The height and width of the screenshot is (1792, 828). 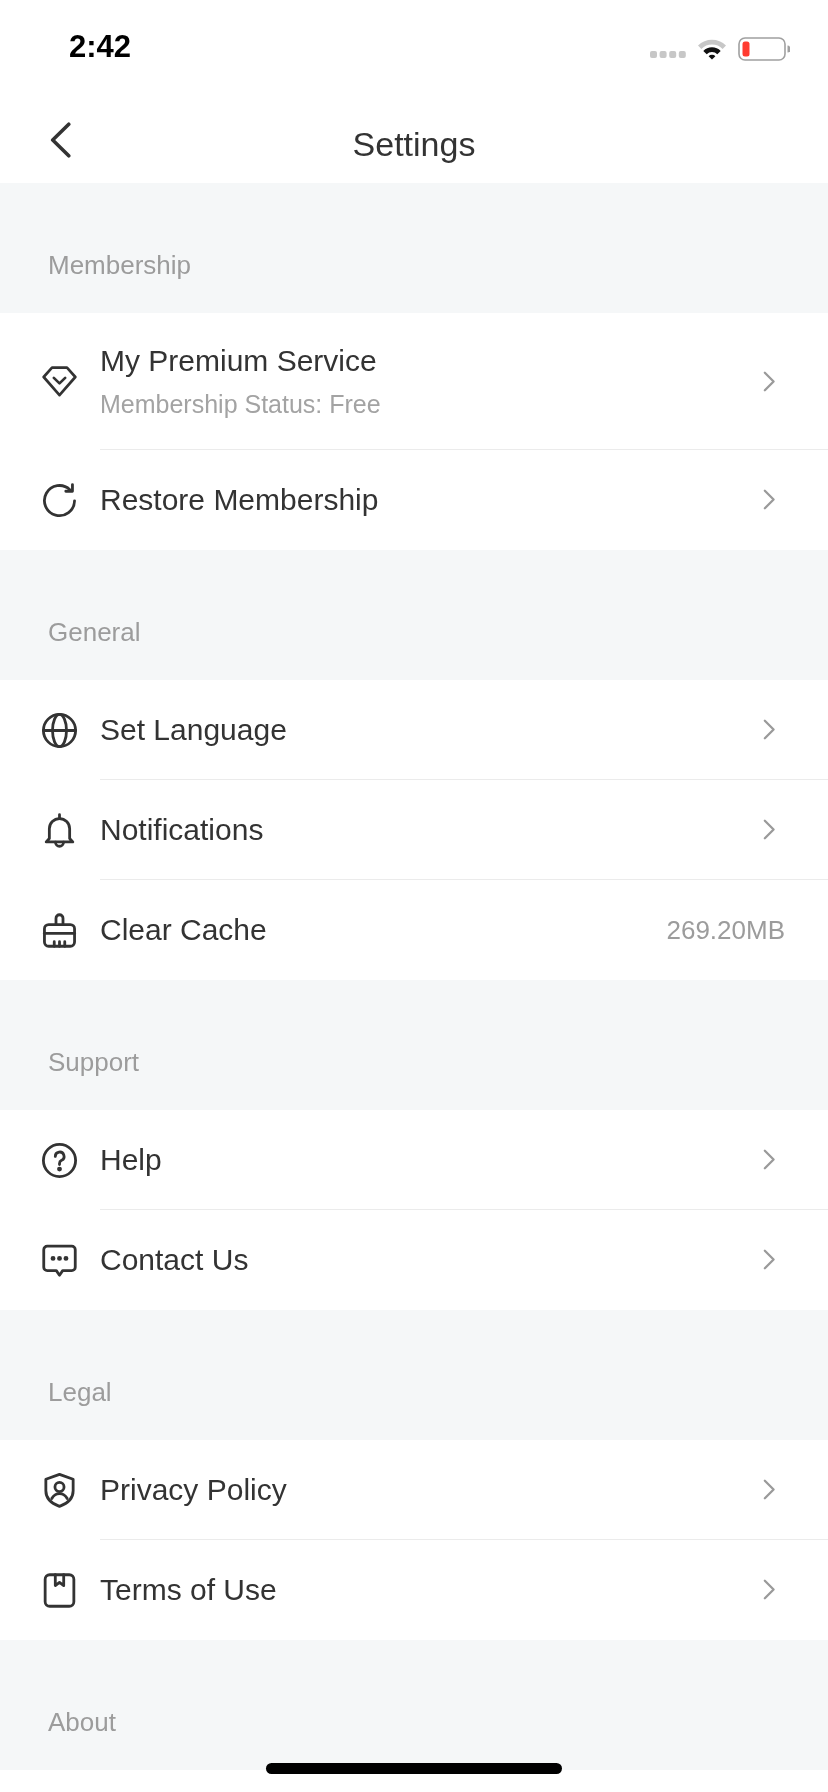 I want to click on settings-row: Help, so click(x=414, y=1160).